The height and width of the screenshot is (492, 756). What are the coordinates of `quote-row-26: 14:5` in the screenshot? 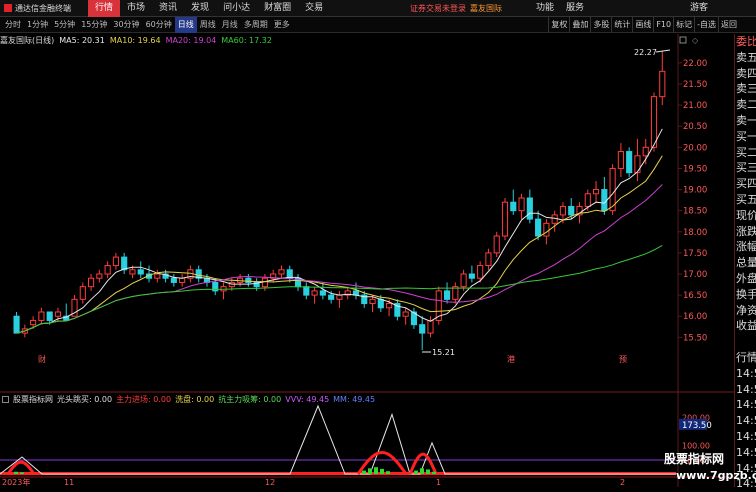 It's located at (746, 452).